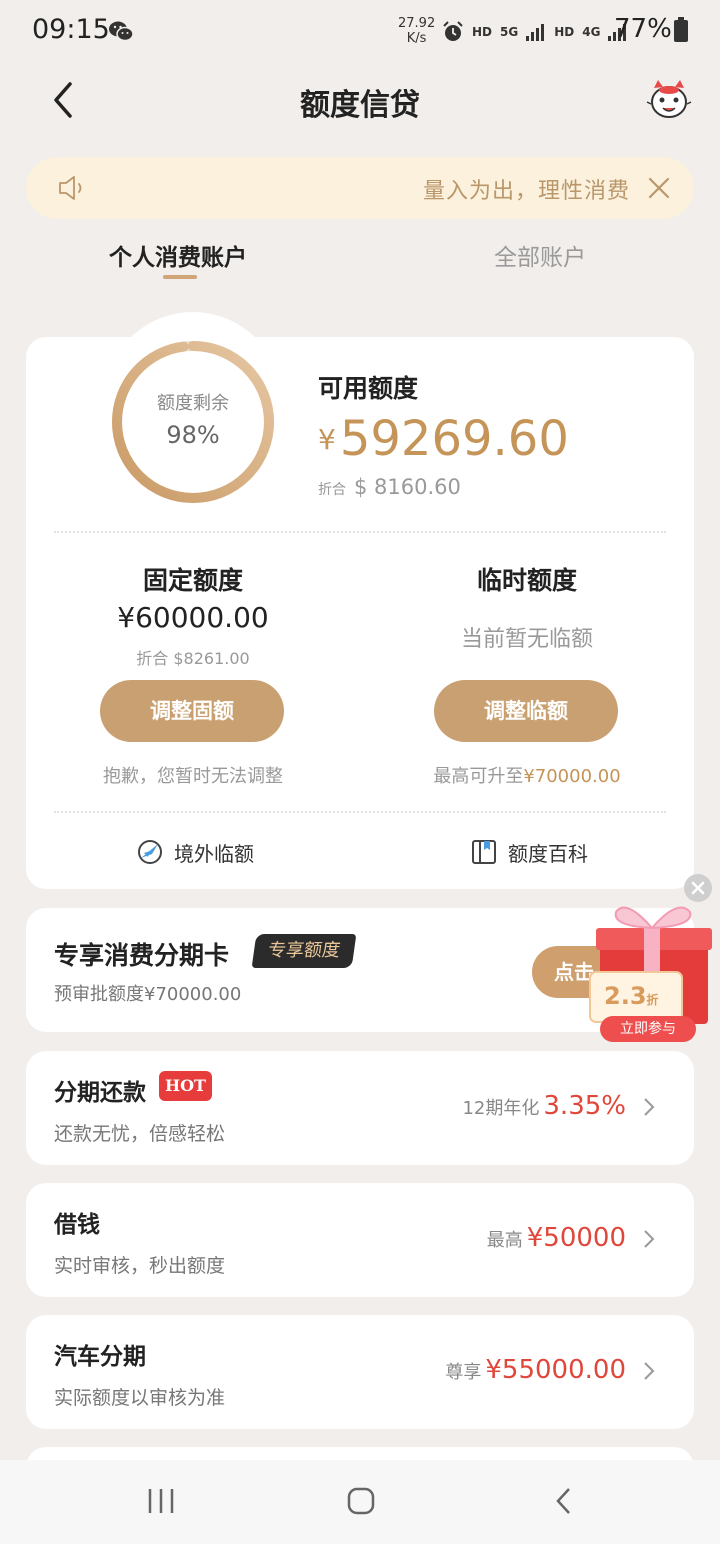 This screenshot has height=1544, width=720. Describe the element at coordinates (360, 1372) in the screenshot. I see `list-item-car-installment: 汽车分期 实际额度以审核为准 尊享 ¥55000.00` at that location.